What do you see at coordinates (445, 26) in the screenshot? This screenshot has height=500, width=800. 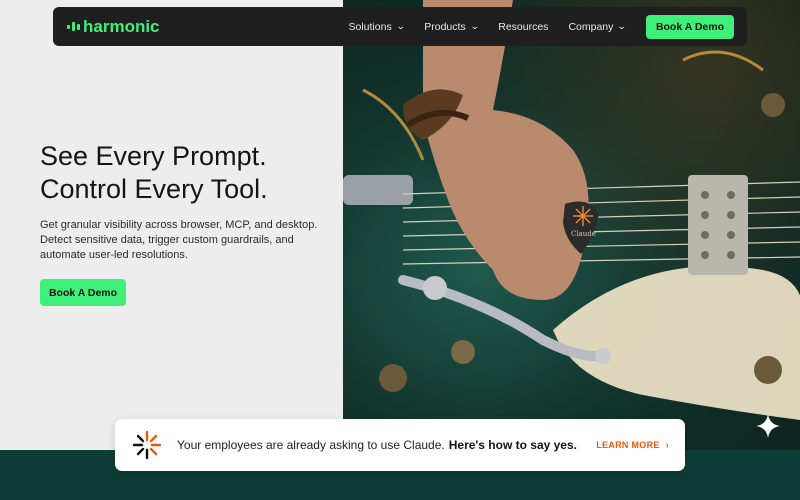 I see `nav-item-label: Products` at bounding box center [445, 26].